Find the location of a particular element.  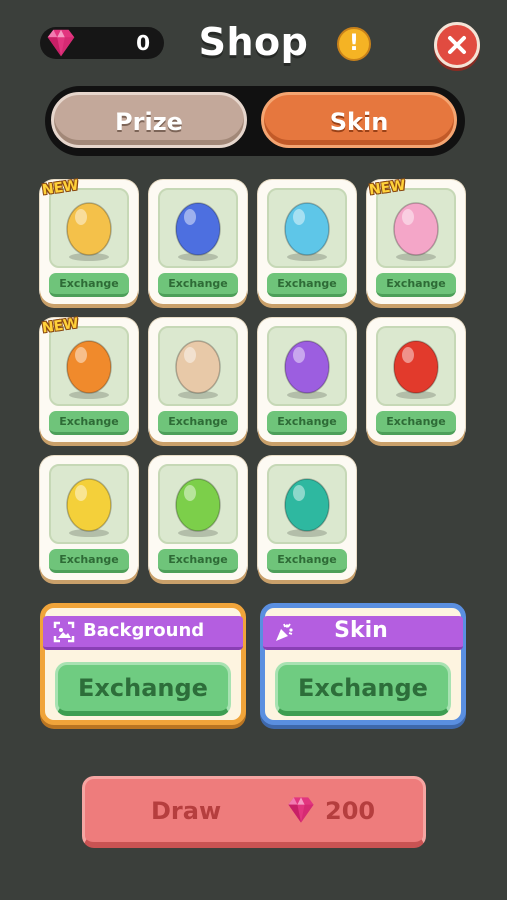

draw-label: Draw is located at coordinates (186, 811).